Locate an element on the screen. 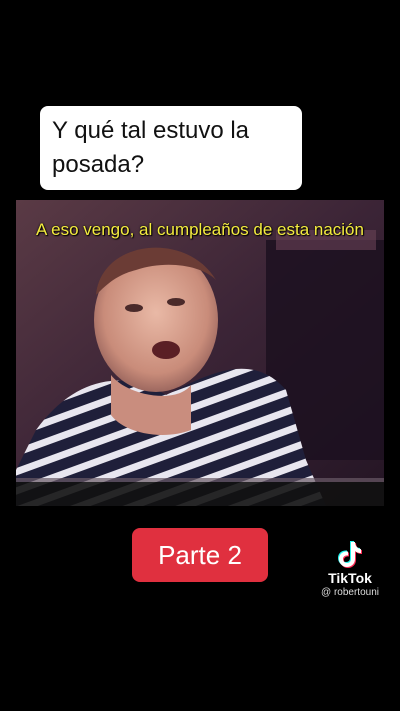  part-label-button: Parte 2 is located at coordinates (200, 555).